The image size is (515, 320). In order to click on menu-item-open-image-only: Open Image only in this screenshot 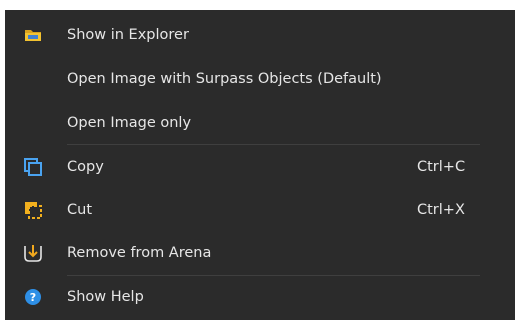, I will do `click(260, 123)`.